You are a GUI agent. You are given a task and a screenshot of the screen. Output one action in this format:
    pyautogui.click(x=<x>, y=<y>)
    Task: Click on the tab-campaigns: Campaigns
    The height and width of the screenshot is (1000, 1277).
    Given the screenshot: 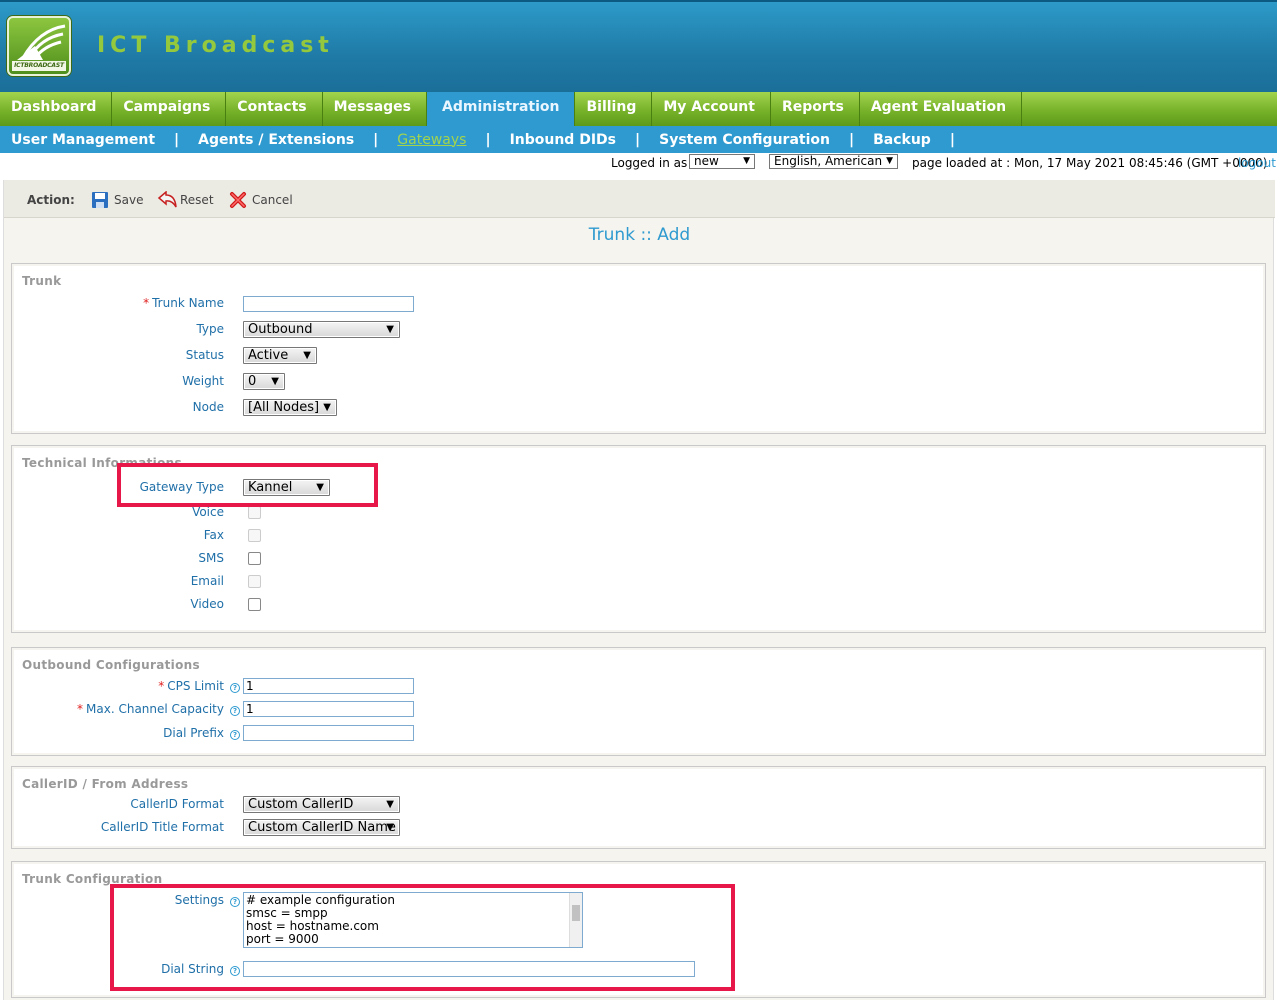 What is the action you would take?
    pyautogui.click(x=169, y=109)
    